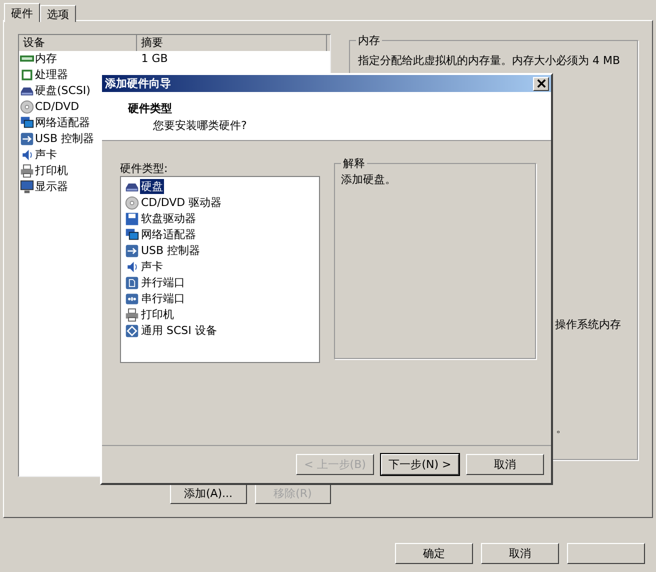 This screenshot has width=656, height=572. I want to click on printer-icon, so click(132, 315).